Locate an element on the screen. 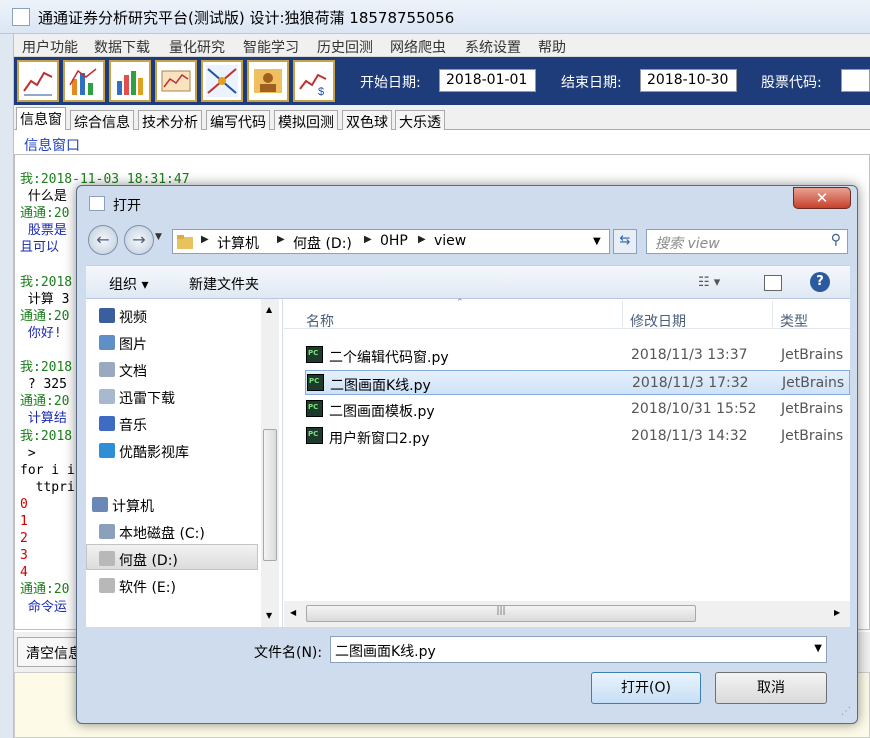 The image size is (870, 738). log-line: 计算 3 is located at coordinates (45, 299).